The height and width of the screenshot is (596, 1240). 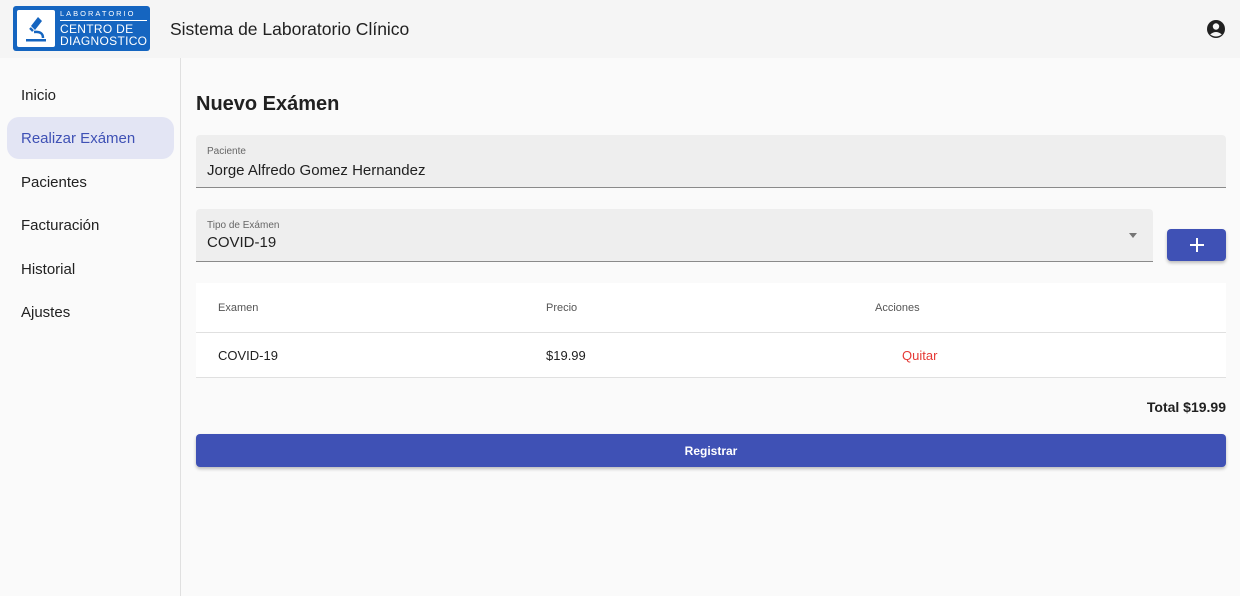 What do you see at coordinates (36, 28) in the screenshot?
I see `microscope-icon` at bounding box center [36, 28].